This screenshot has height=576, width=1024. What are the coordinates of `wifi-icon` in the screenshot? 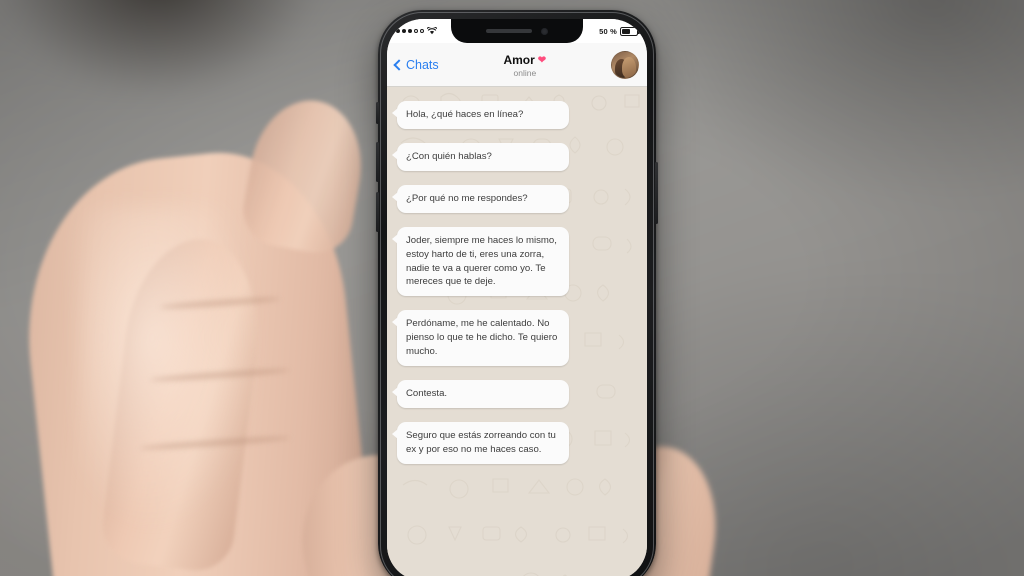 It's located at (432, 31).